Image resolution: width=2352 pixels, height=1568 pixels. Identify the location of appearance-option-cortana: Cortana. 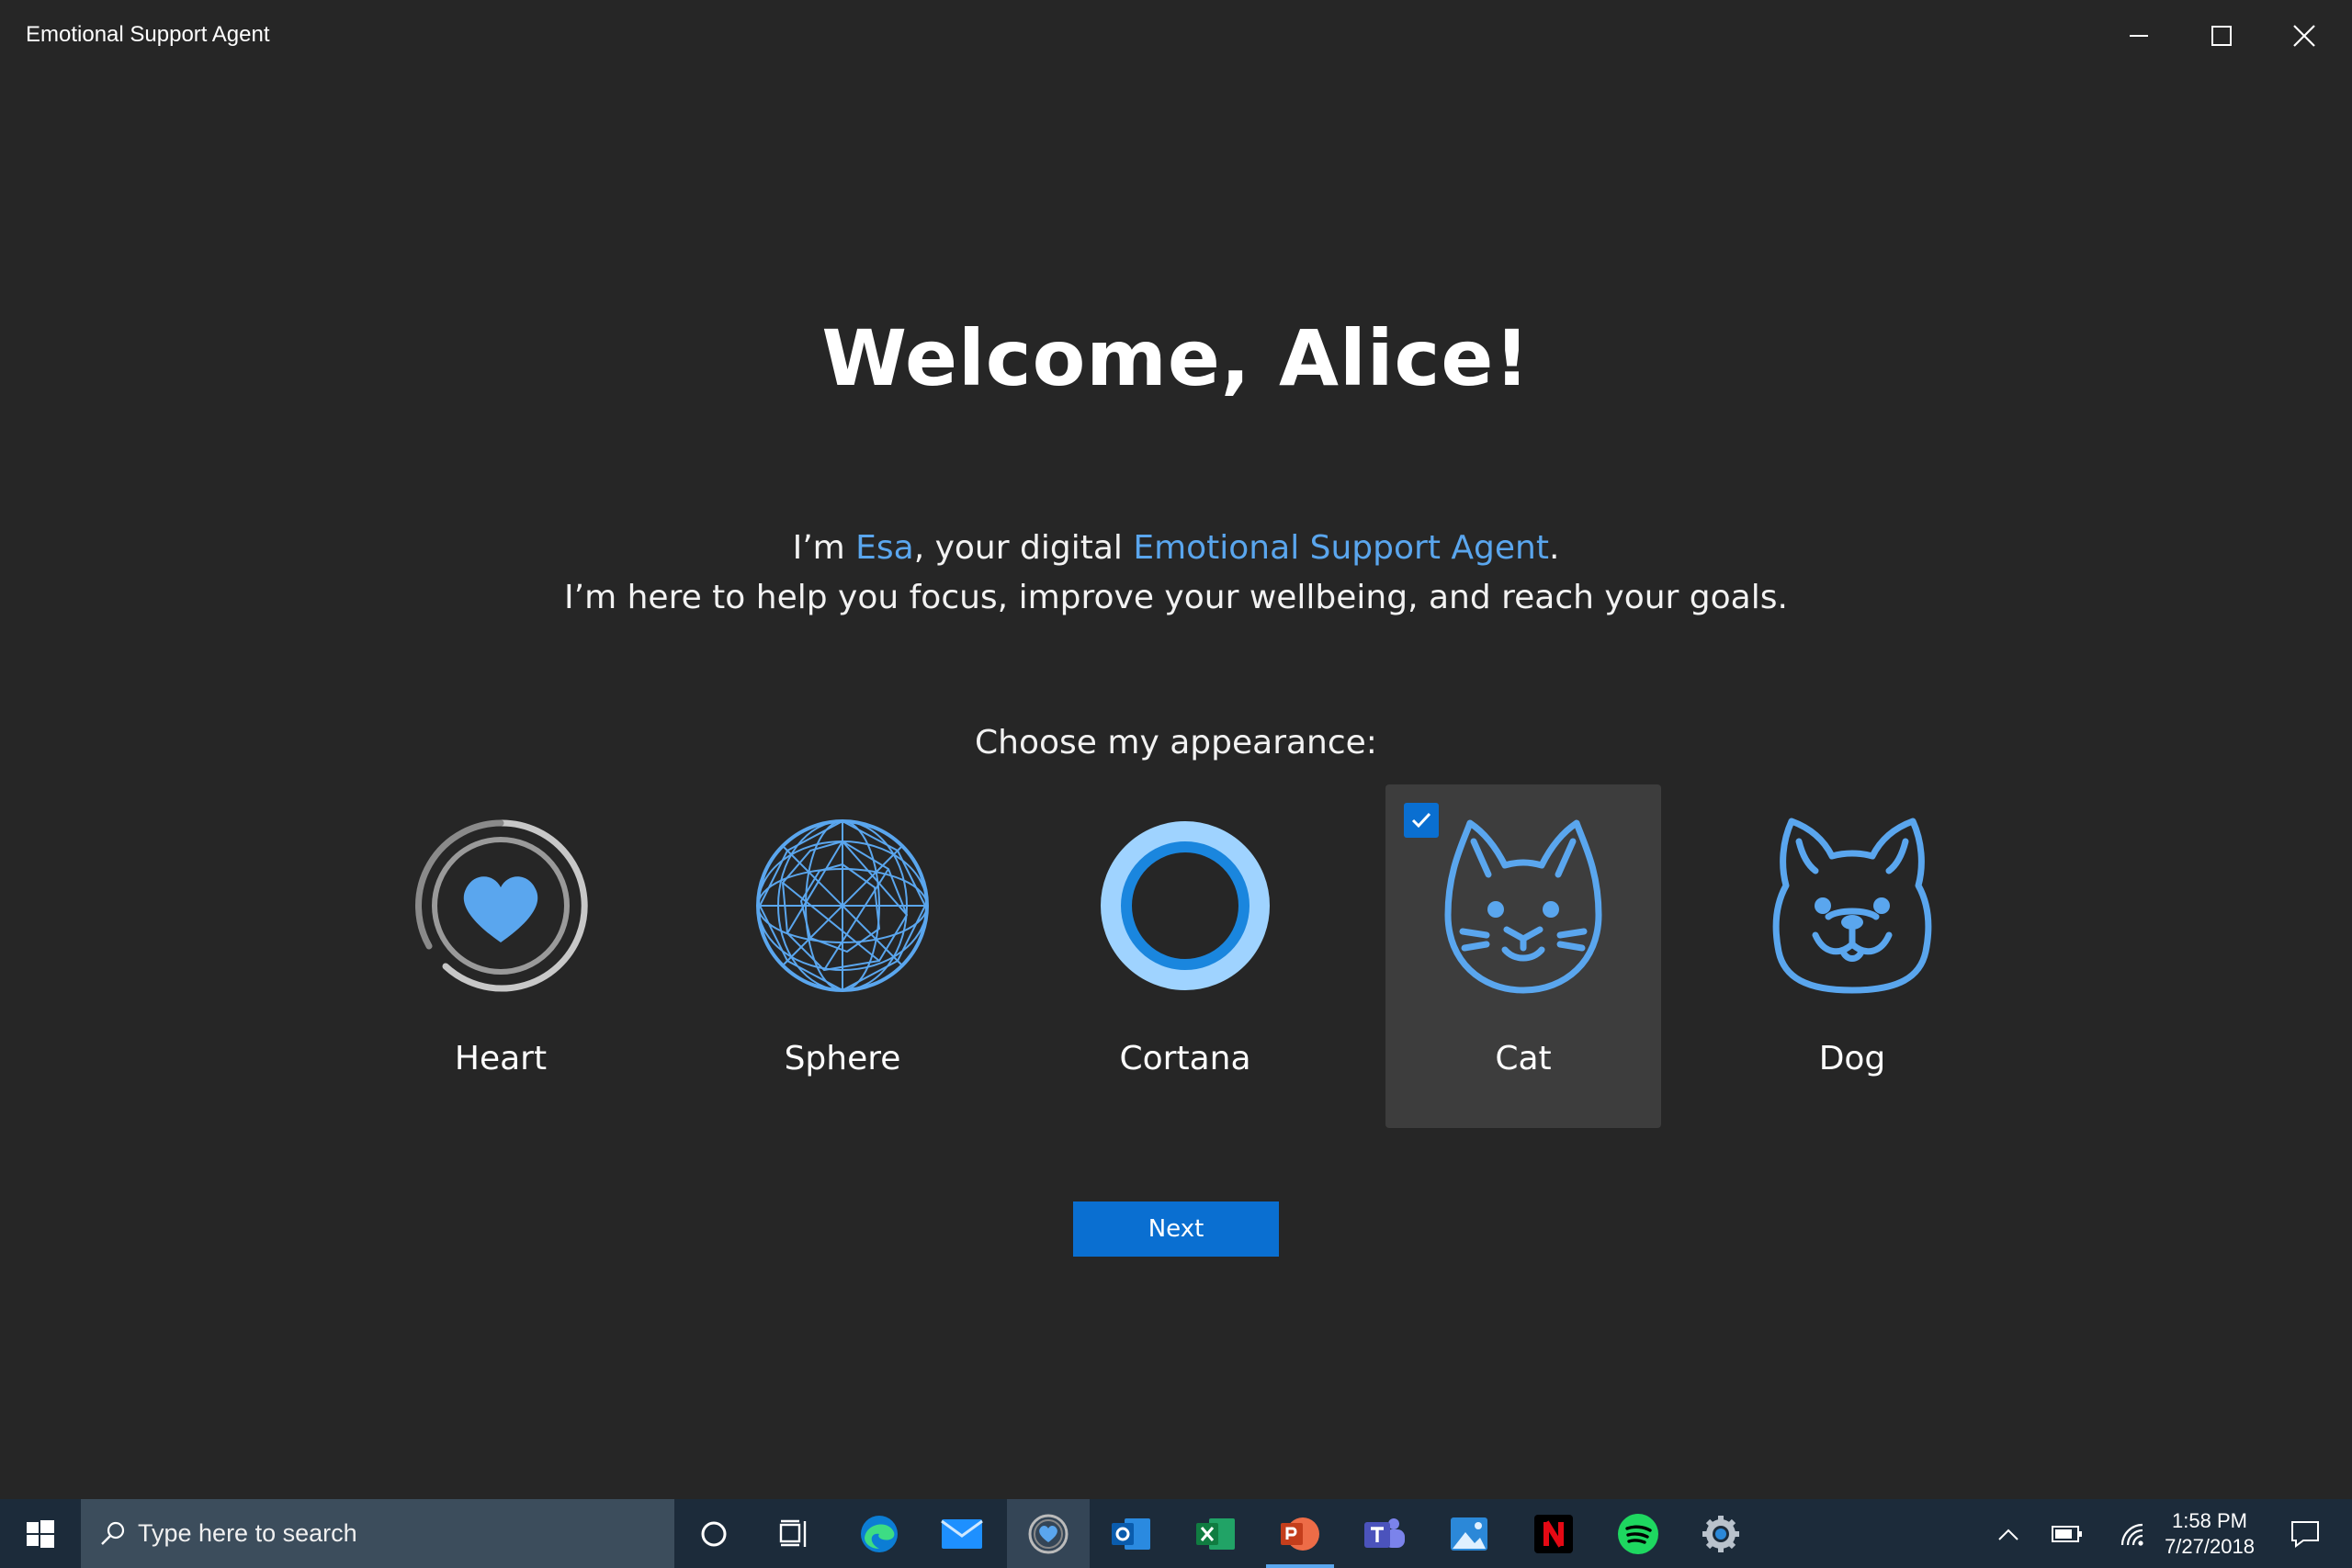
(1185, 956).